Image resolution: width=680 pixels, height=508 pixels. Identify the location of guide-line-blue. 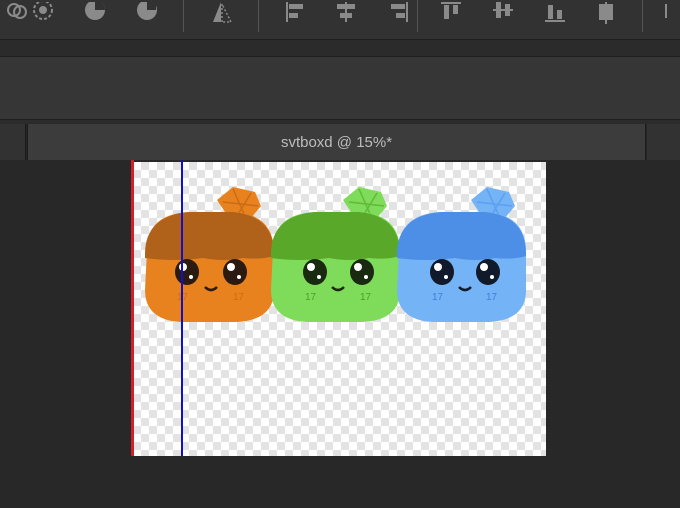
(182, 308).